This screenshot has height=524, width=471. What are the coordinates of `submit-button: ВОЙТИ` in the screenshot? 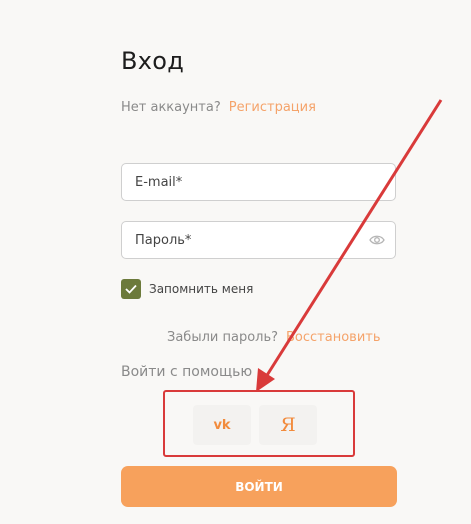 It's located at (259, 486).